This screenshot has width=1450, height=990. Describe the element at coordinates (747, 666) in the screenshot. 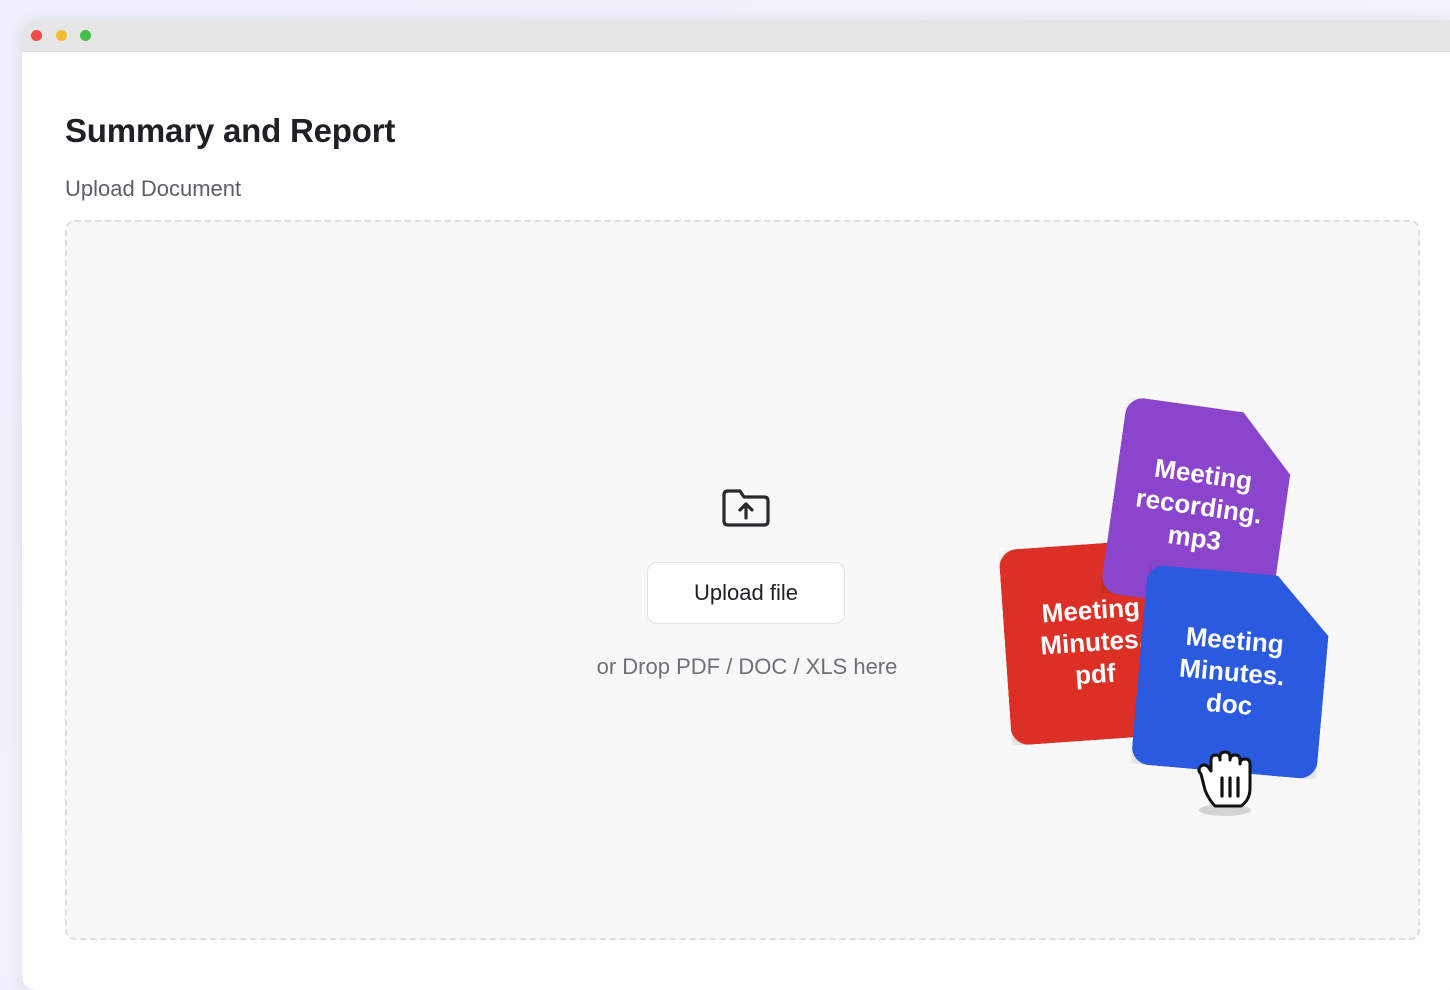

I see `drop-hint-text: or Drop PDF / DOC / XLS here` at that location.